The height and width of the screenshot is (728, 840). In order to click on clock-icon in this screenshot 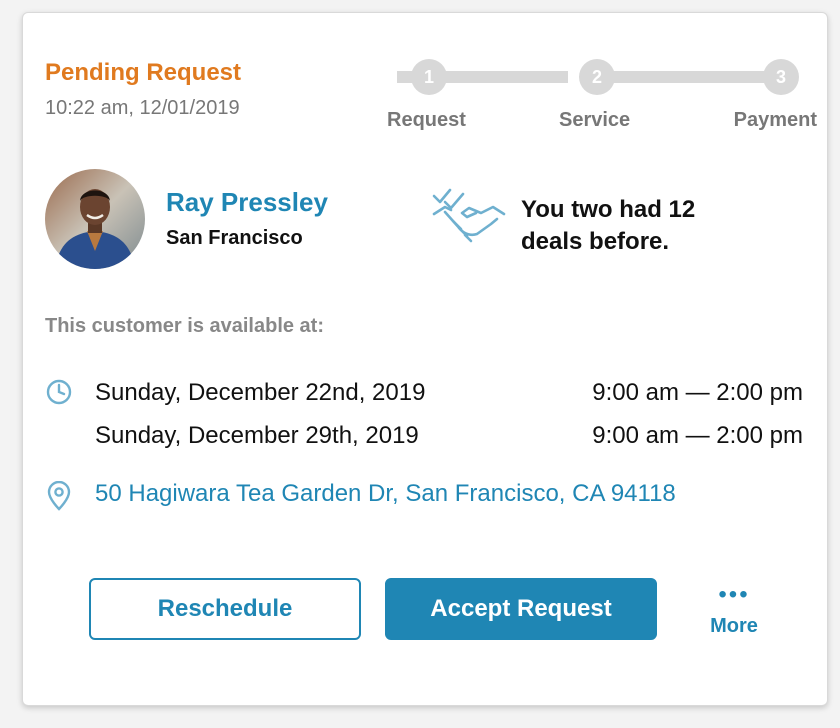, I will do `click(59, 392)`.